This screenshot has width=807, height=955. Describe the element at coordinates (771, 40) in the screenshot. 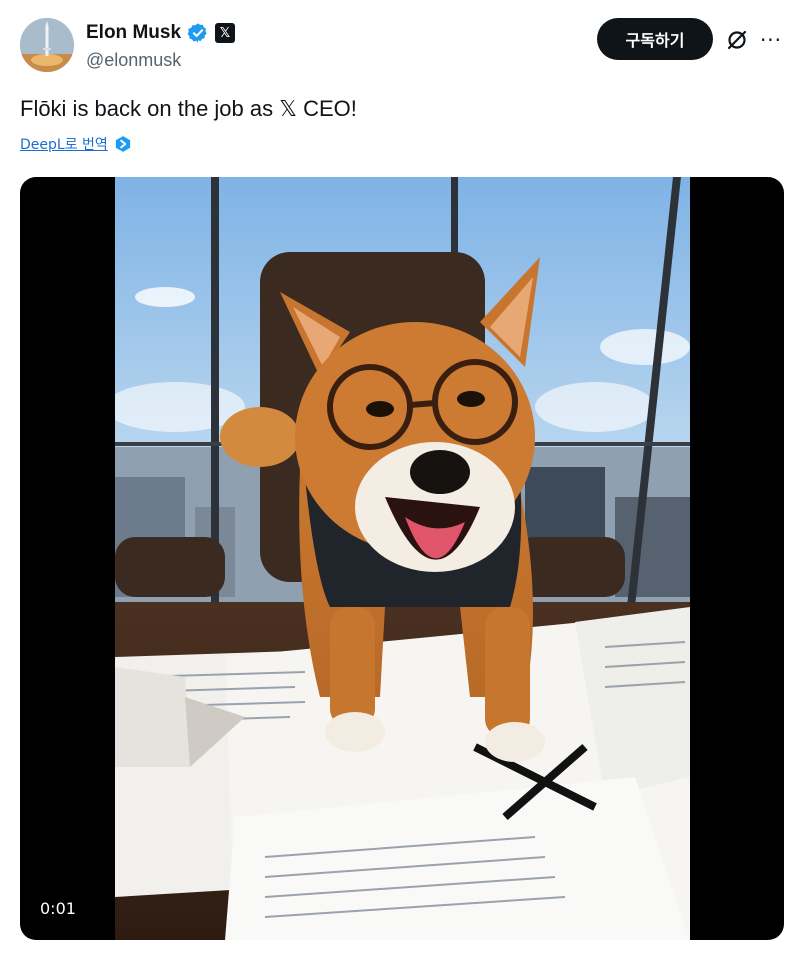

I see `more-options-icon: ···` at that location.